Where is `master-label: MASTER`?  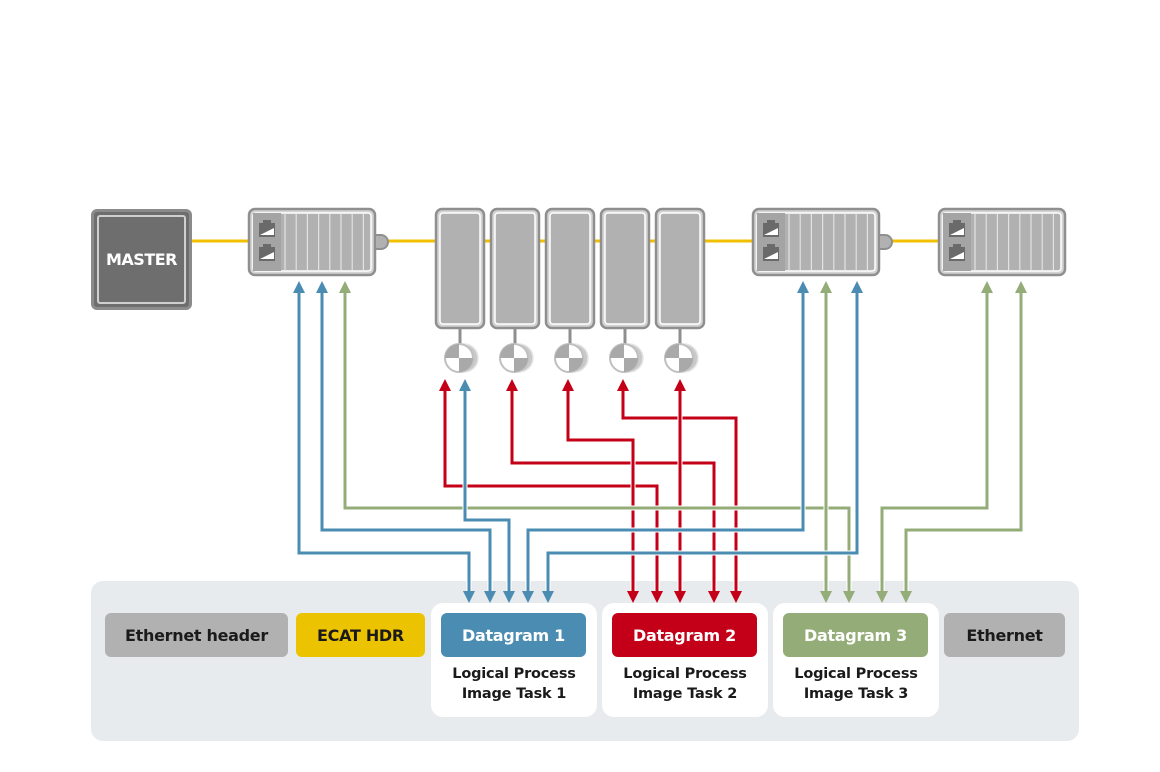
master-label: MASTER is located at coordinates (141, 259).